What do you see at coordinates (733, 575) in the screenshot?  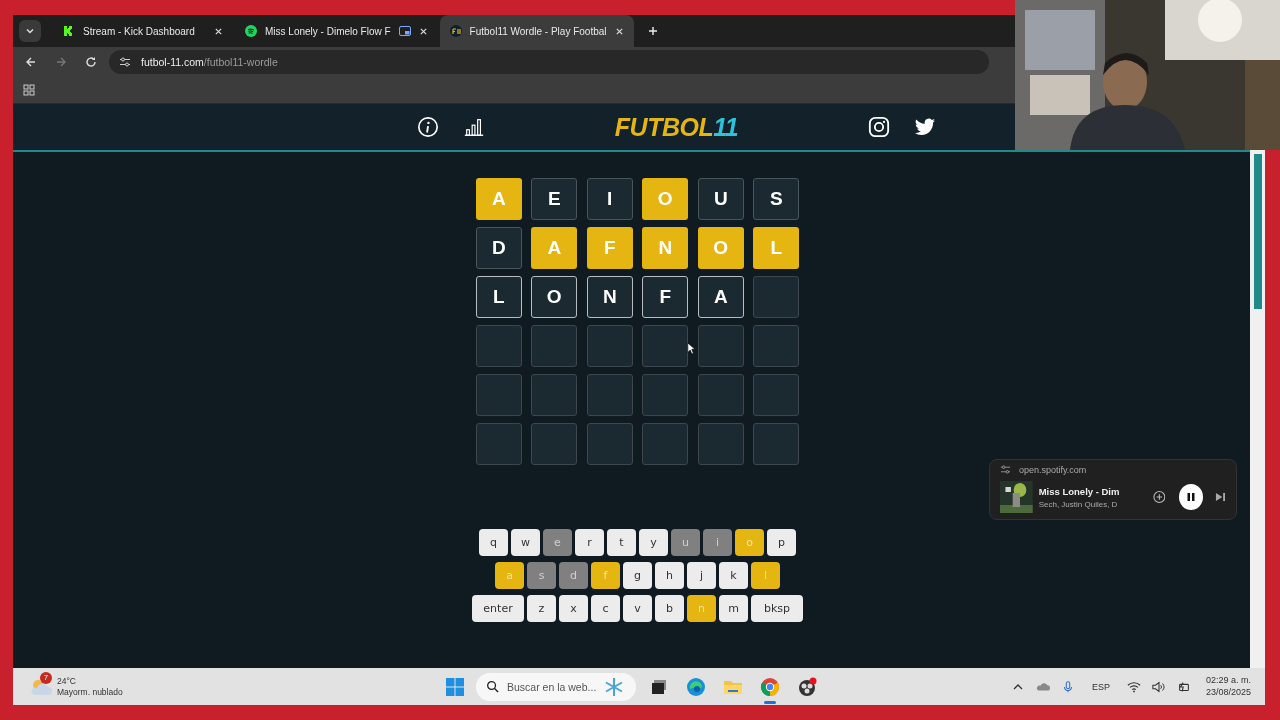 I see `keyboard-key: k` at bounding box center [733, 575].